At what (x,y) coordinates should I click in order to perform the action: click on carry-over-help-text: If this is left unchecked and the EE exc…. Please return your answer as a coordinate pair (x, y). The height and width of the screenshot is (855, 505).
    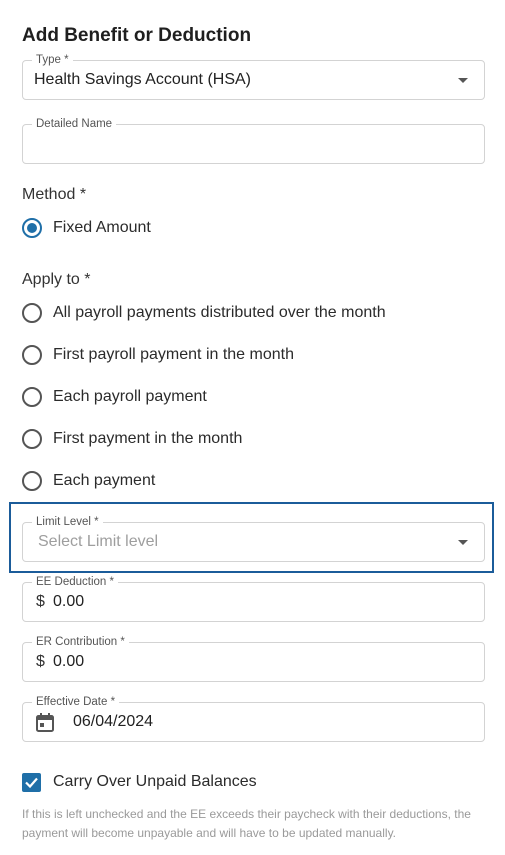
    Looking at the image, I should click on (246, 823).